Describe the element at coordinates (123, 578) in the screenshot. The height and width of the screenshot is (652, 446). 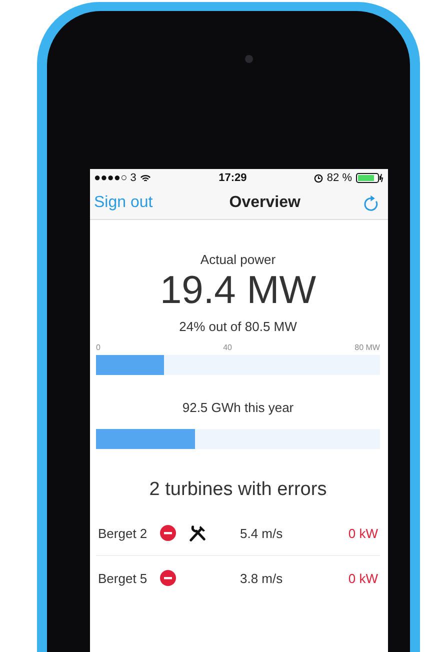
I see `turbine-name: Berget 5` at that location.